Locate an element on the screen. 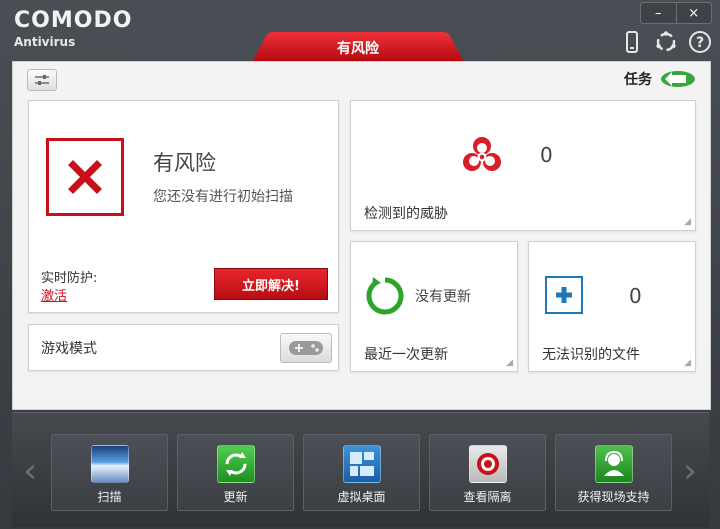  agent-glyph is located at coordinates (614, 463).